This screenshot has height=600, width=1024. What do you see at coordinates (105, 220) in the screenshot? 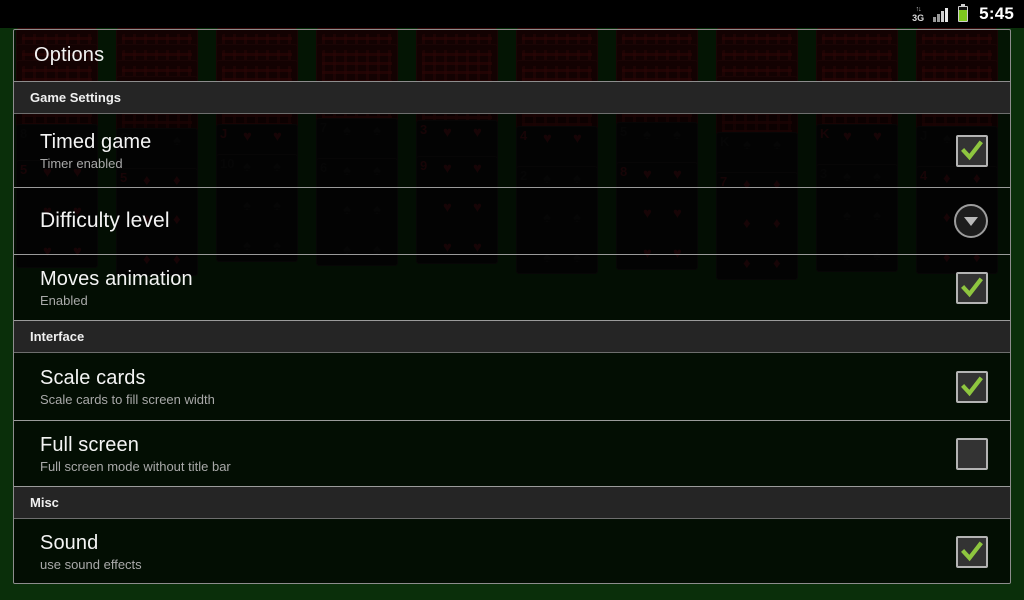
I see `preference-title: Difficulty level` at bounding box center [105, 220].